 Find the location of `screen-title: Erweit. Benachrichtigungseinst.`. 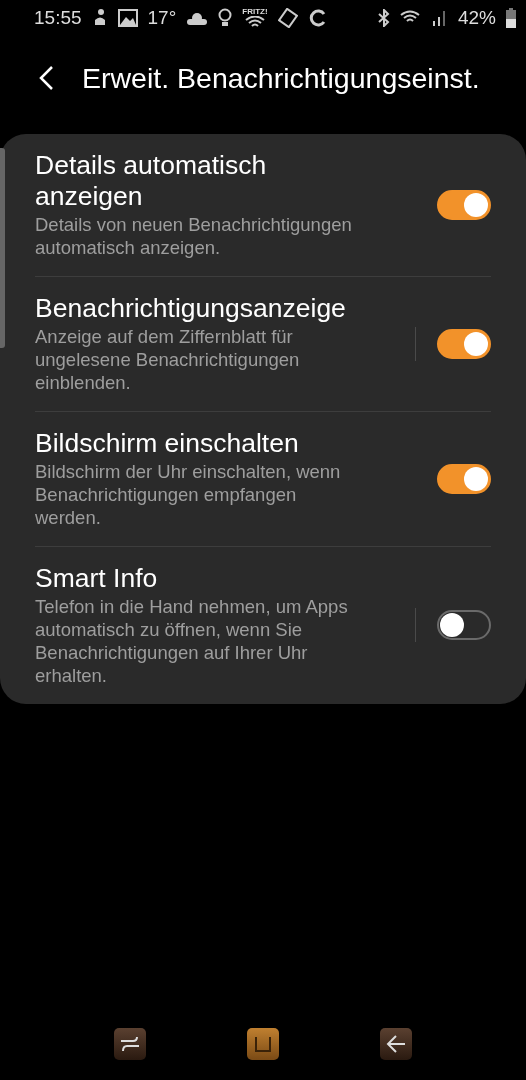

screen-title: Erweit. Benachrichtigungseinst. is located at coordinates (281, 78).